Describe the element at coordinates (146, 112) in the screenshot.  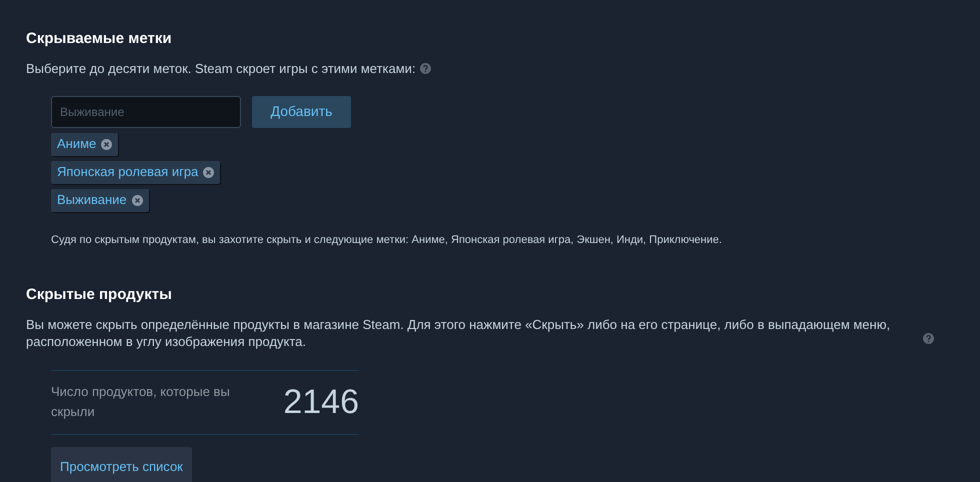
I see `tag-input-field: Выживание` at that location.